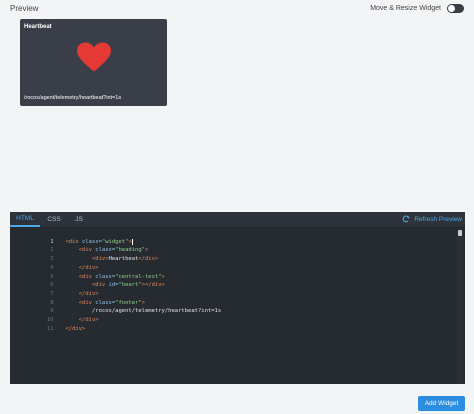  What do you see at coordinates (73, 98) in the screenshot?
I see `widget-footer: /rocos/agent/telemetry/heartbeat?int=1s` at bounding box center [73, 98].